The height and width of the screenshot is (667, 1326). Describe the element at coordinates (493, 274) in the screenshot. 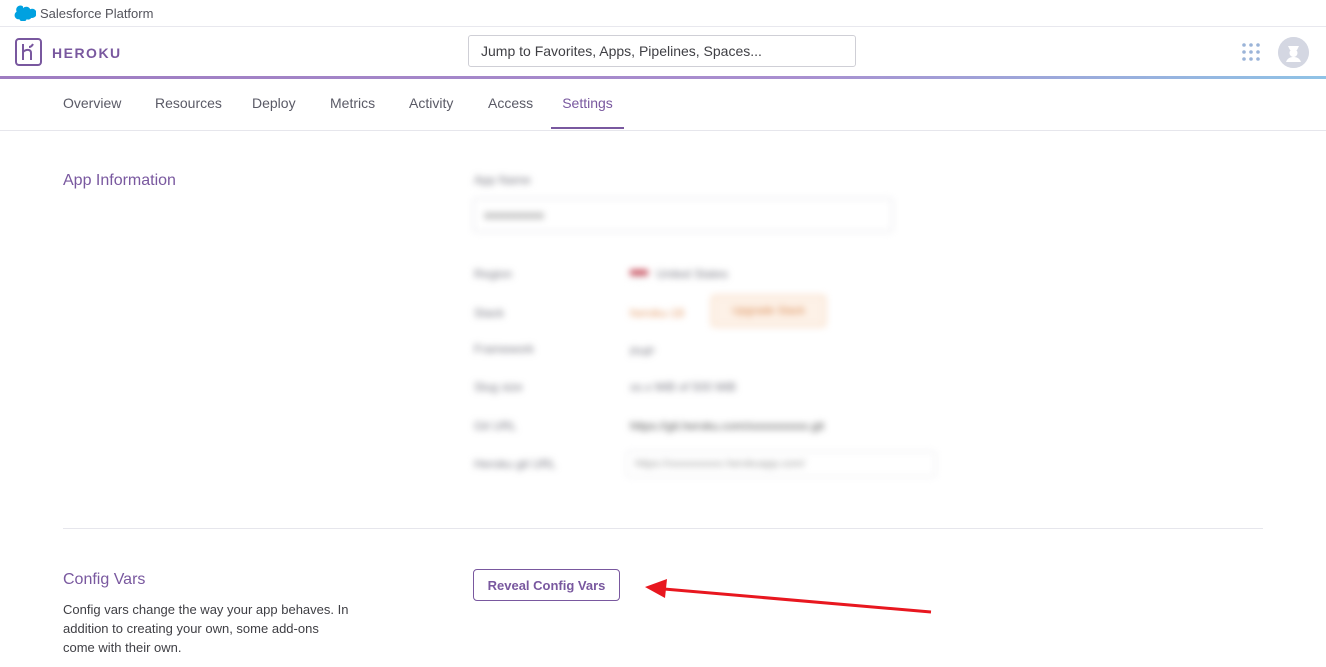

I see `region-label: Region` at that location.